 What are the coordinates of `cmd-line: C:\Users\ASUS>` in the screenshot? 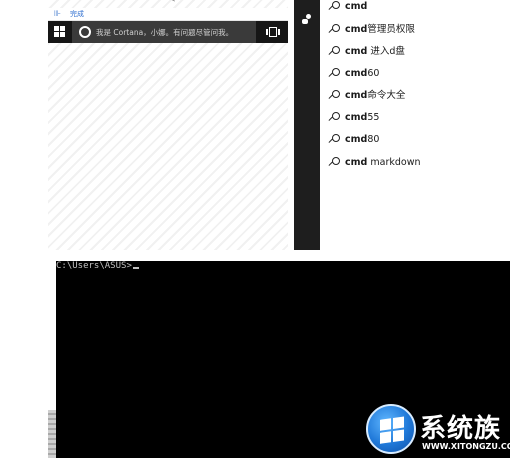 It's located at (97, 266).